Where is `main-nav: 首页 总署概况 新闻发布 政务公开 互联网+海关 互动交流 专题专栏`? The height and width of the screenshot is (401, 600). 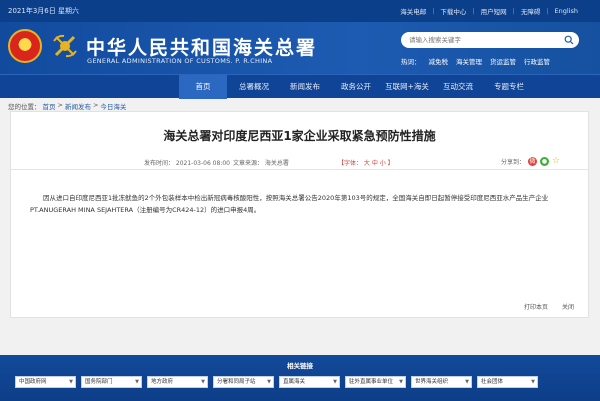 main-nav: 首页 总署概况 新闻发布 政务公开 互联网+海关 互动交流 专题专栏 is located at coordinates (300, 86).